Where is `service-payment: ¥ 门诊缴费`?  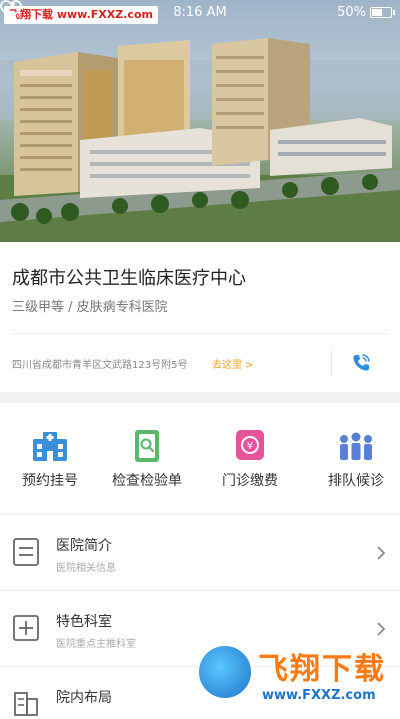 service-payment: ¥ 门诊缴费 is located at coordinates (250, 458).